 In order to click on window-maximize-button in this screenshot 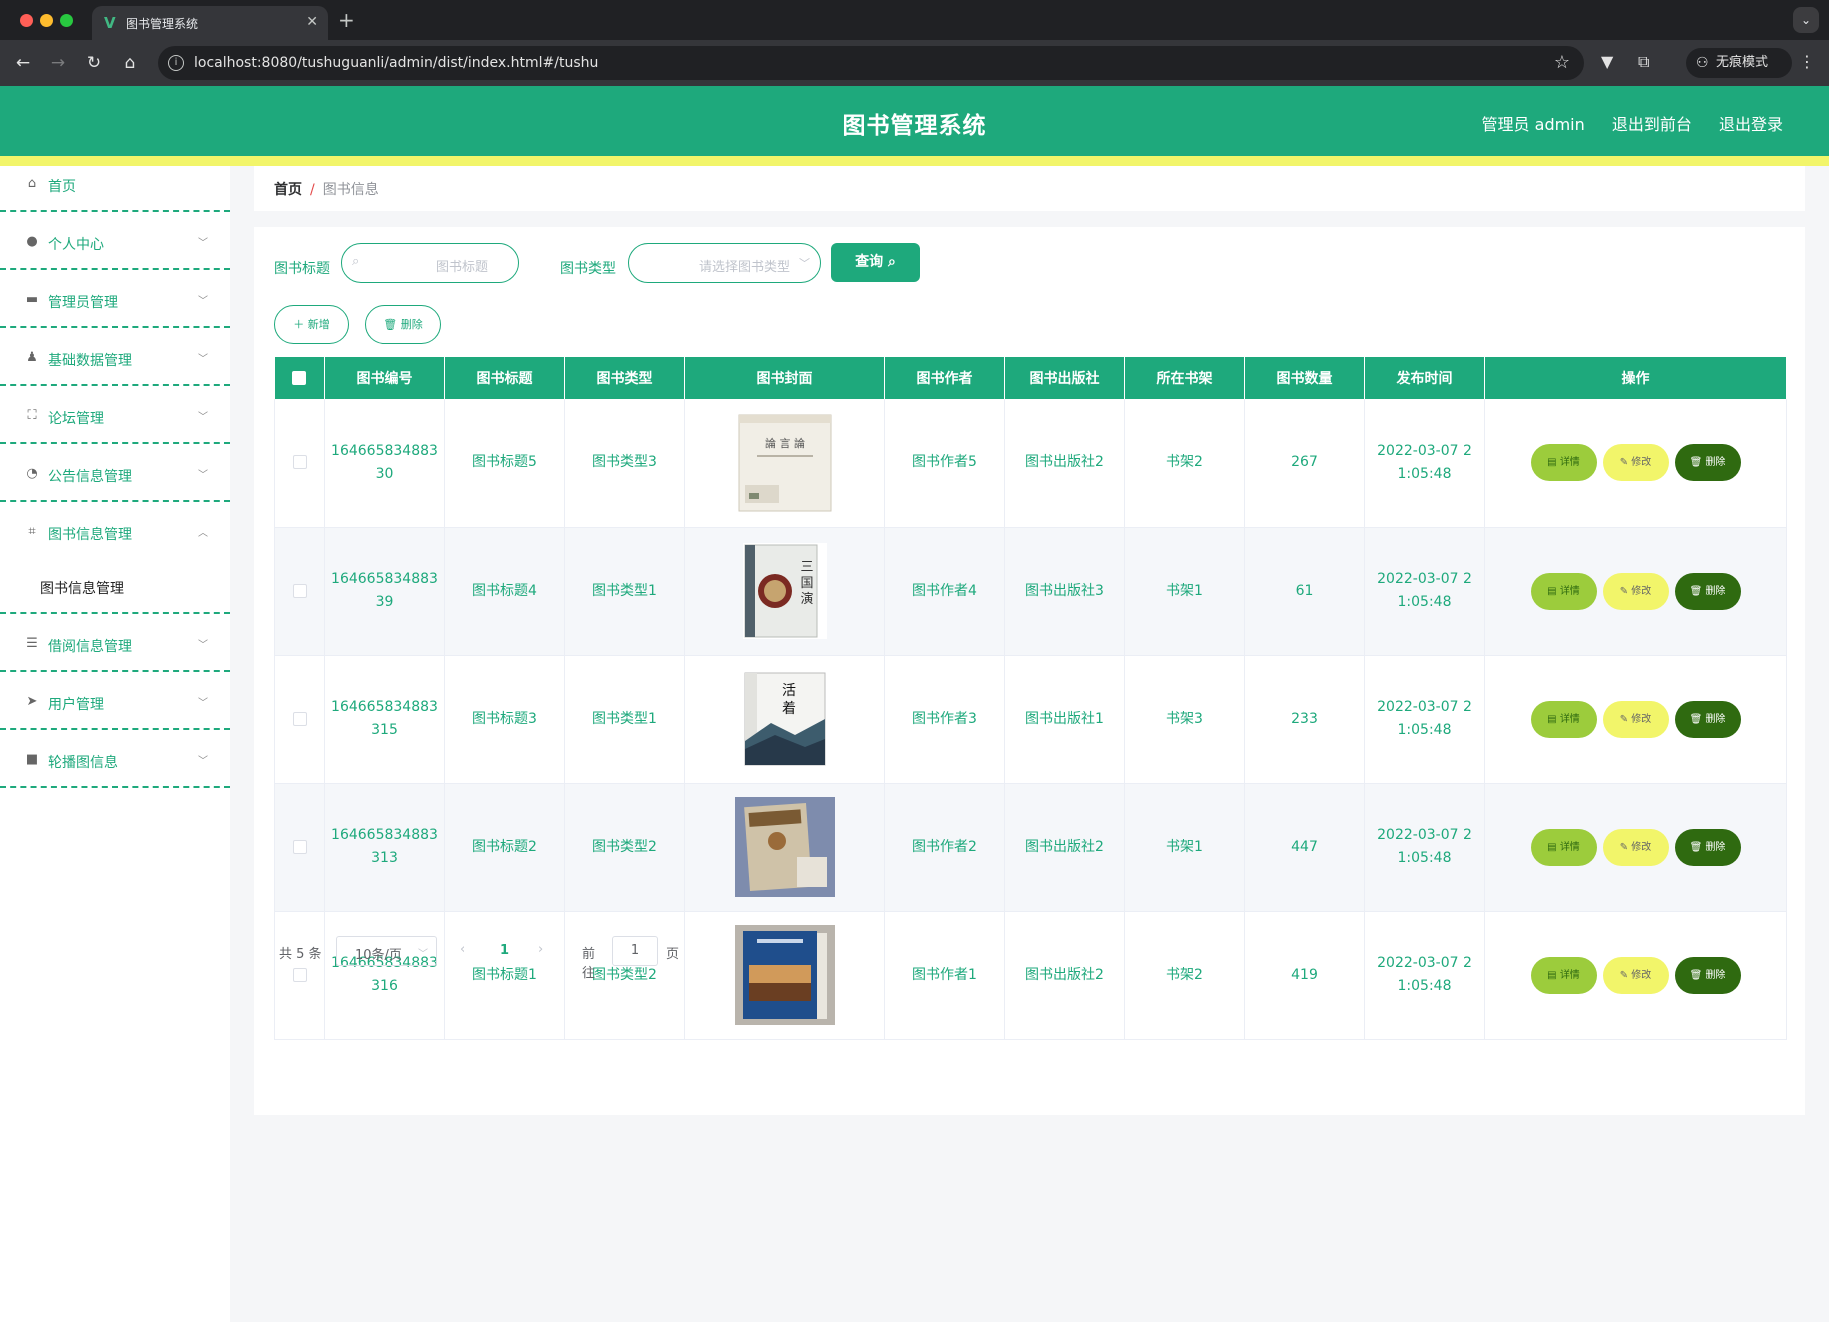, I will do `click(66, 20)`.